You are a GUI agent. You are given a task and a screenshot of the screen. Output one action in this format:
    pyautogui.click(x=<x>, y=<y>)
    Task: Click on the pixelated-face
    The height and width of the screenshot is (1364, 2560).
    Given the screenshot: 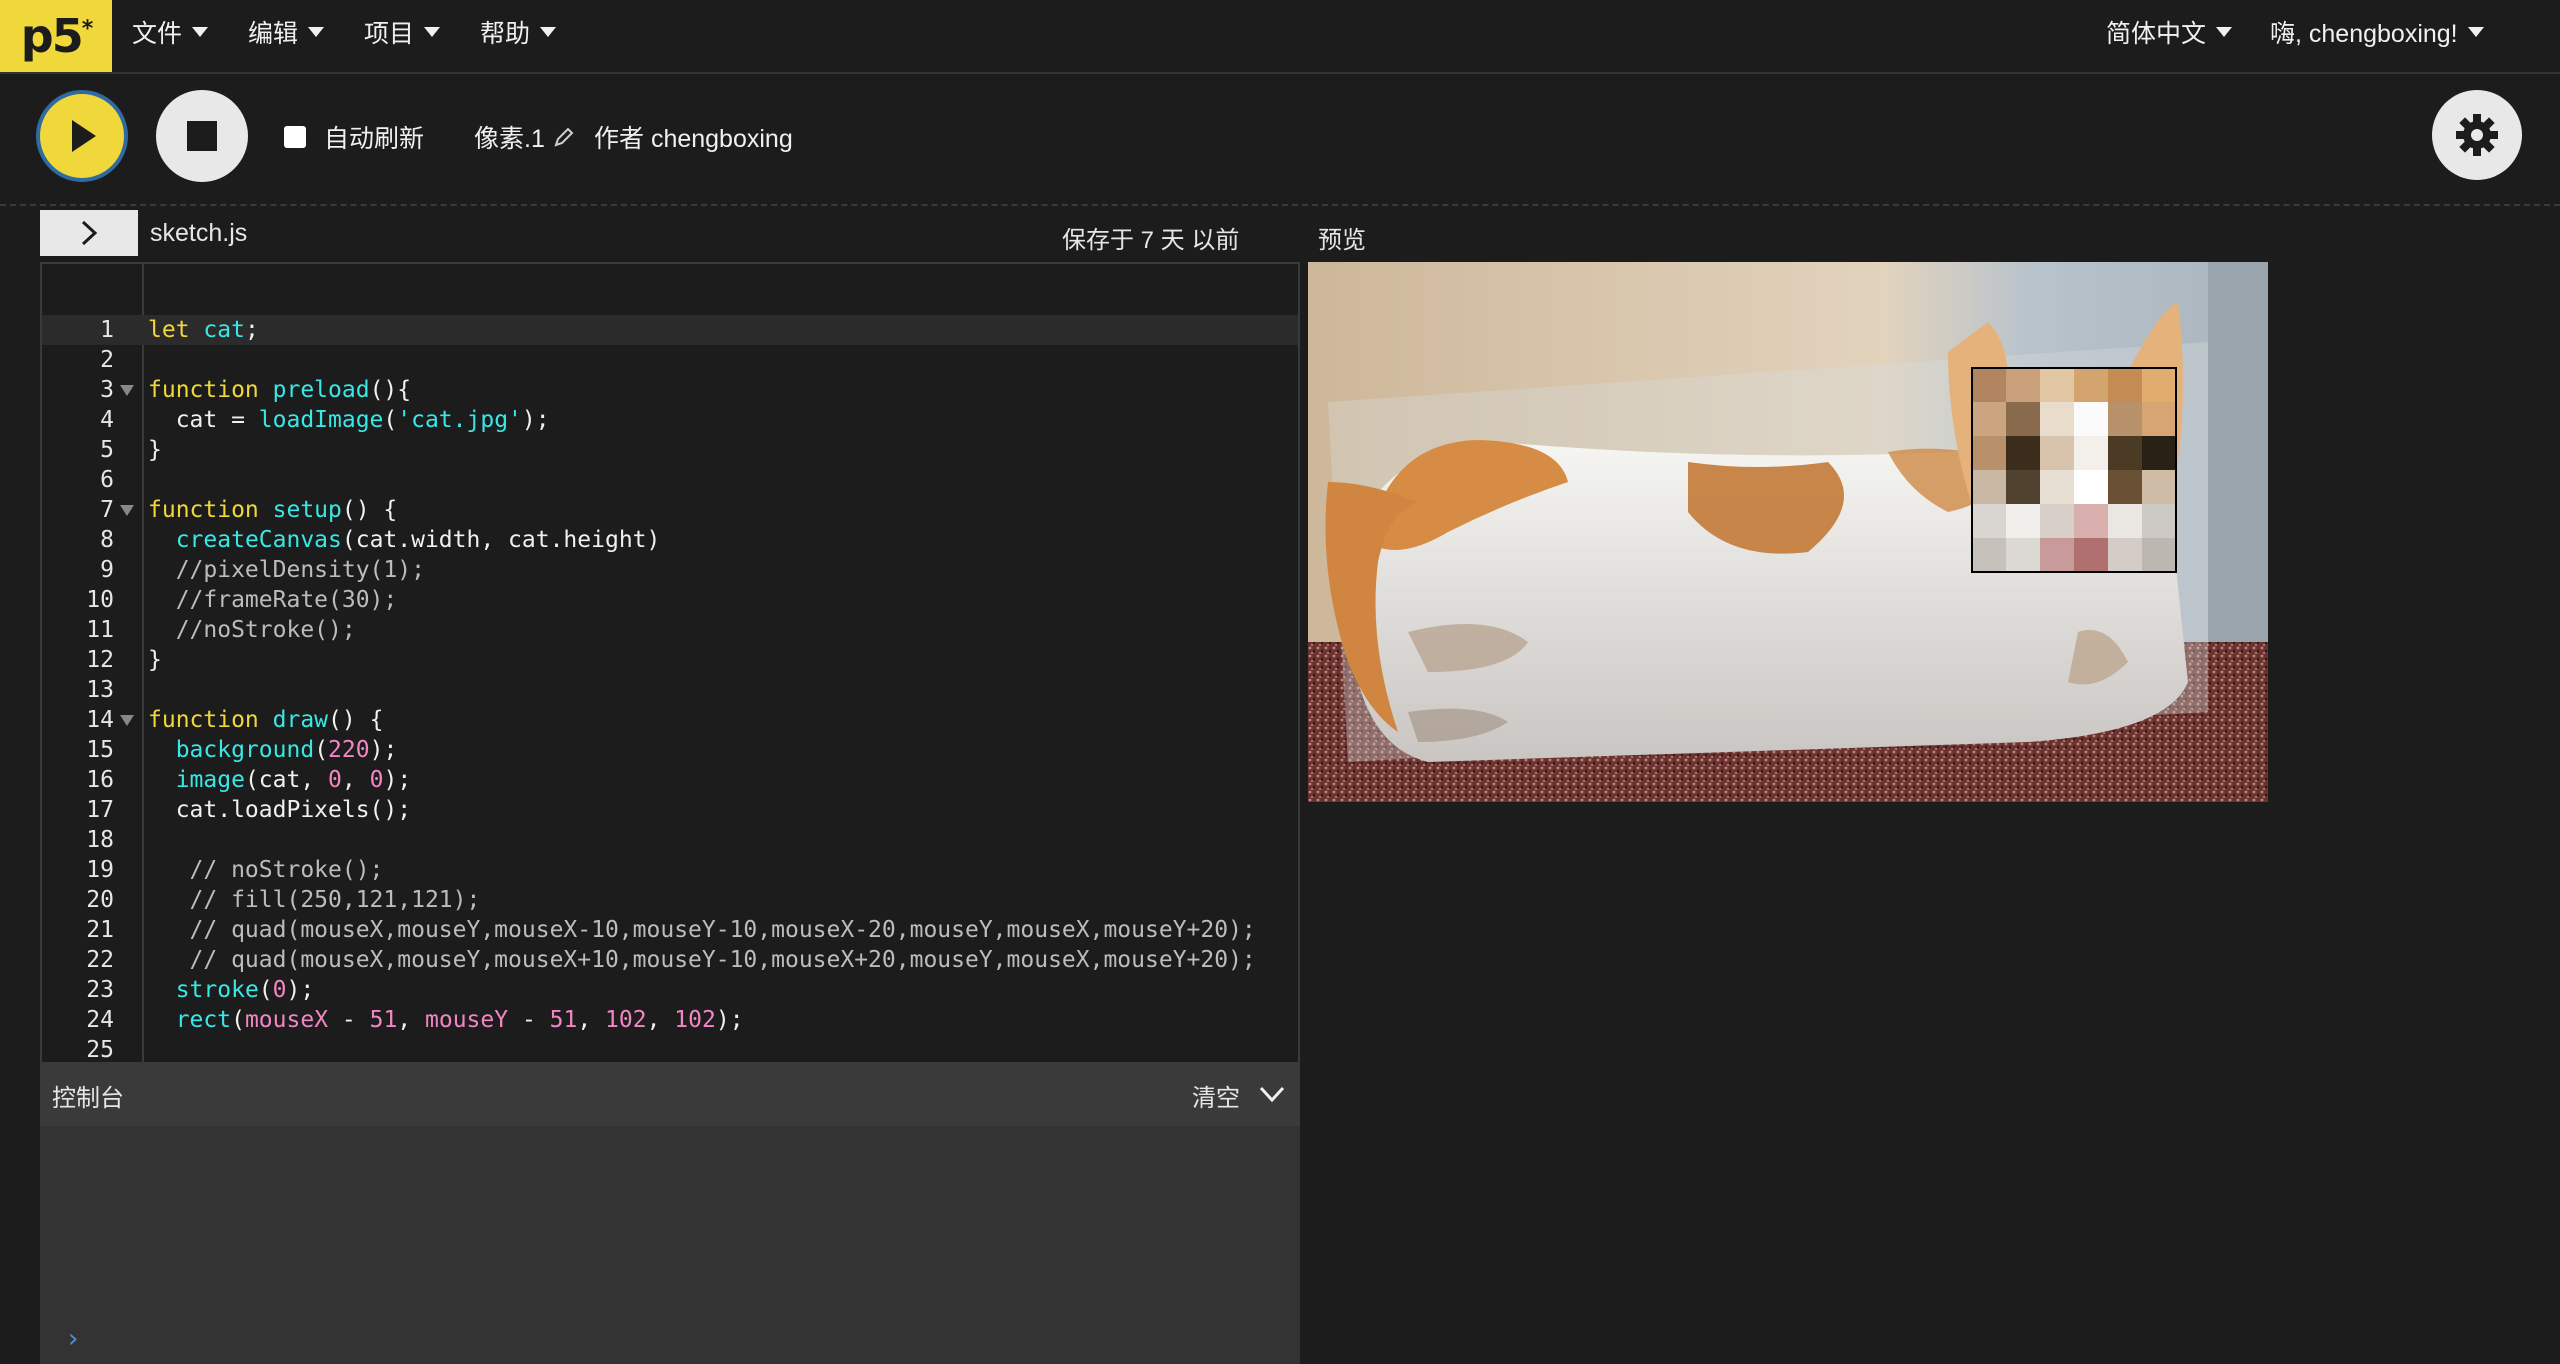 What is the action you would take?
    pyautogui.click(x=2074, y=470)
    